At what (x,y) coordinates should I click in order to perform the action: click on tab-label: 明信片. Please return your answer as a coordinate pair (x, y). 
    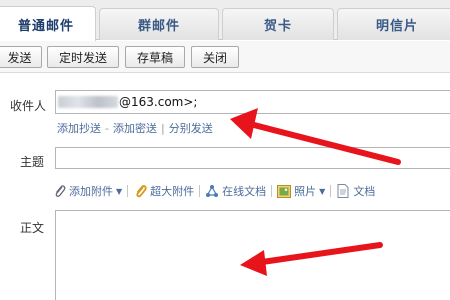
    Looking at the image, I should click on (396, 26).